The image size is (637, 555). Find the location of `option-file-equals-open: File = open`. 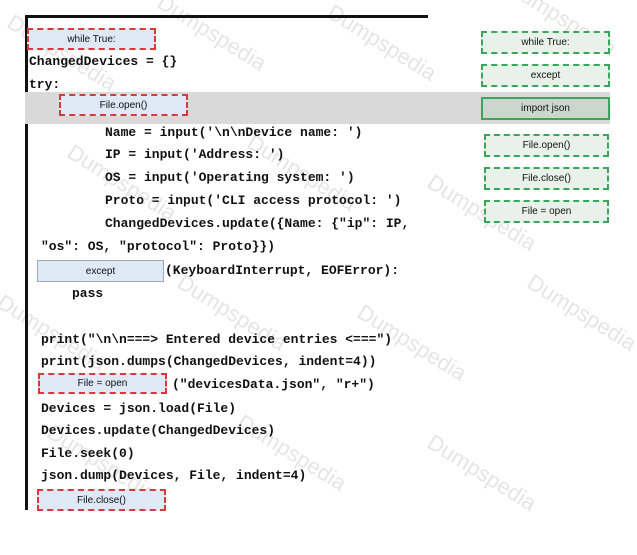

option-file-equals-open: File = open is located at coordinates (546, 211).